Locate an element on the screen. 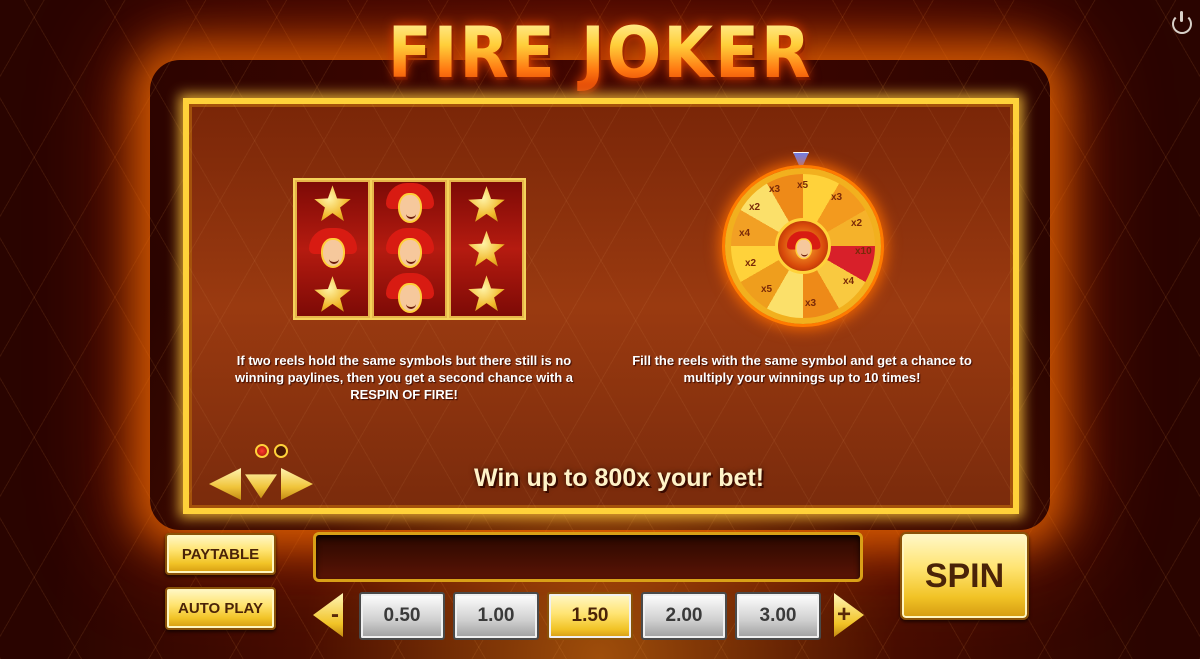 The height and width of the screenshot is (659, 1200). bet-option-button: 3.00 is located at coordinates (778, 616).